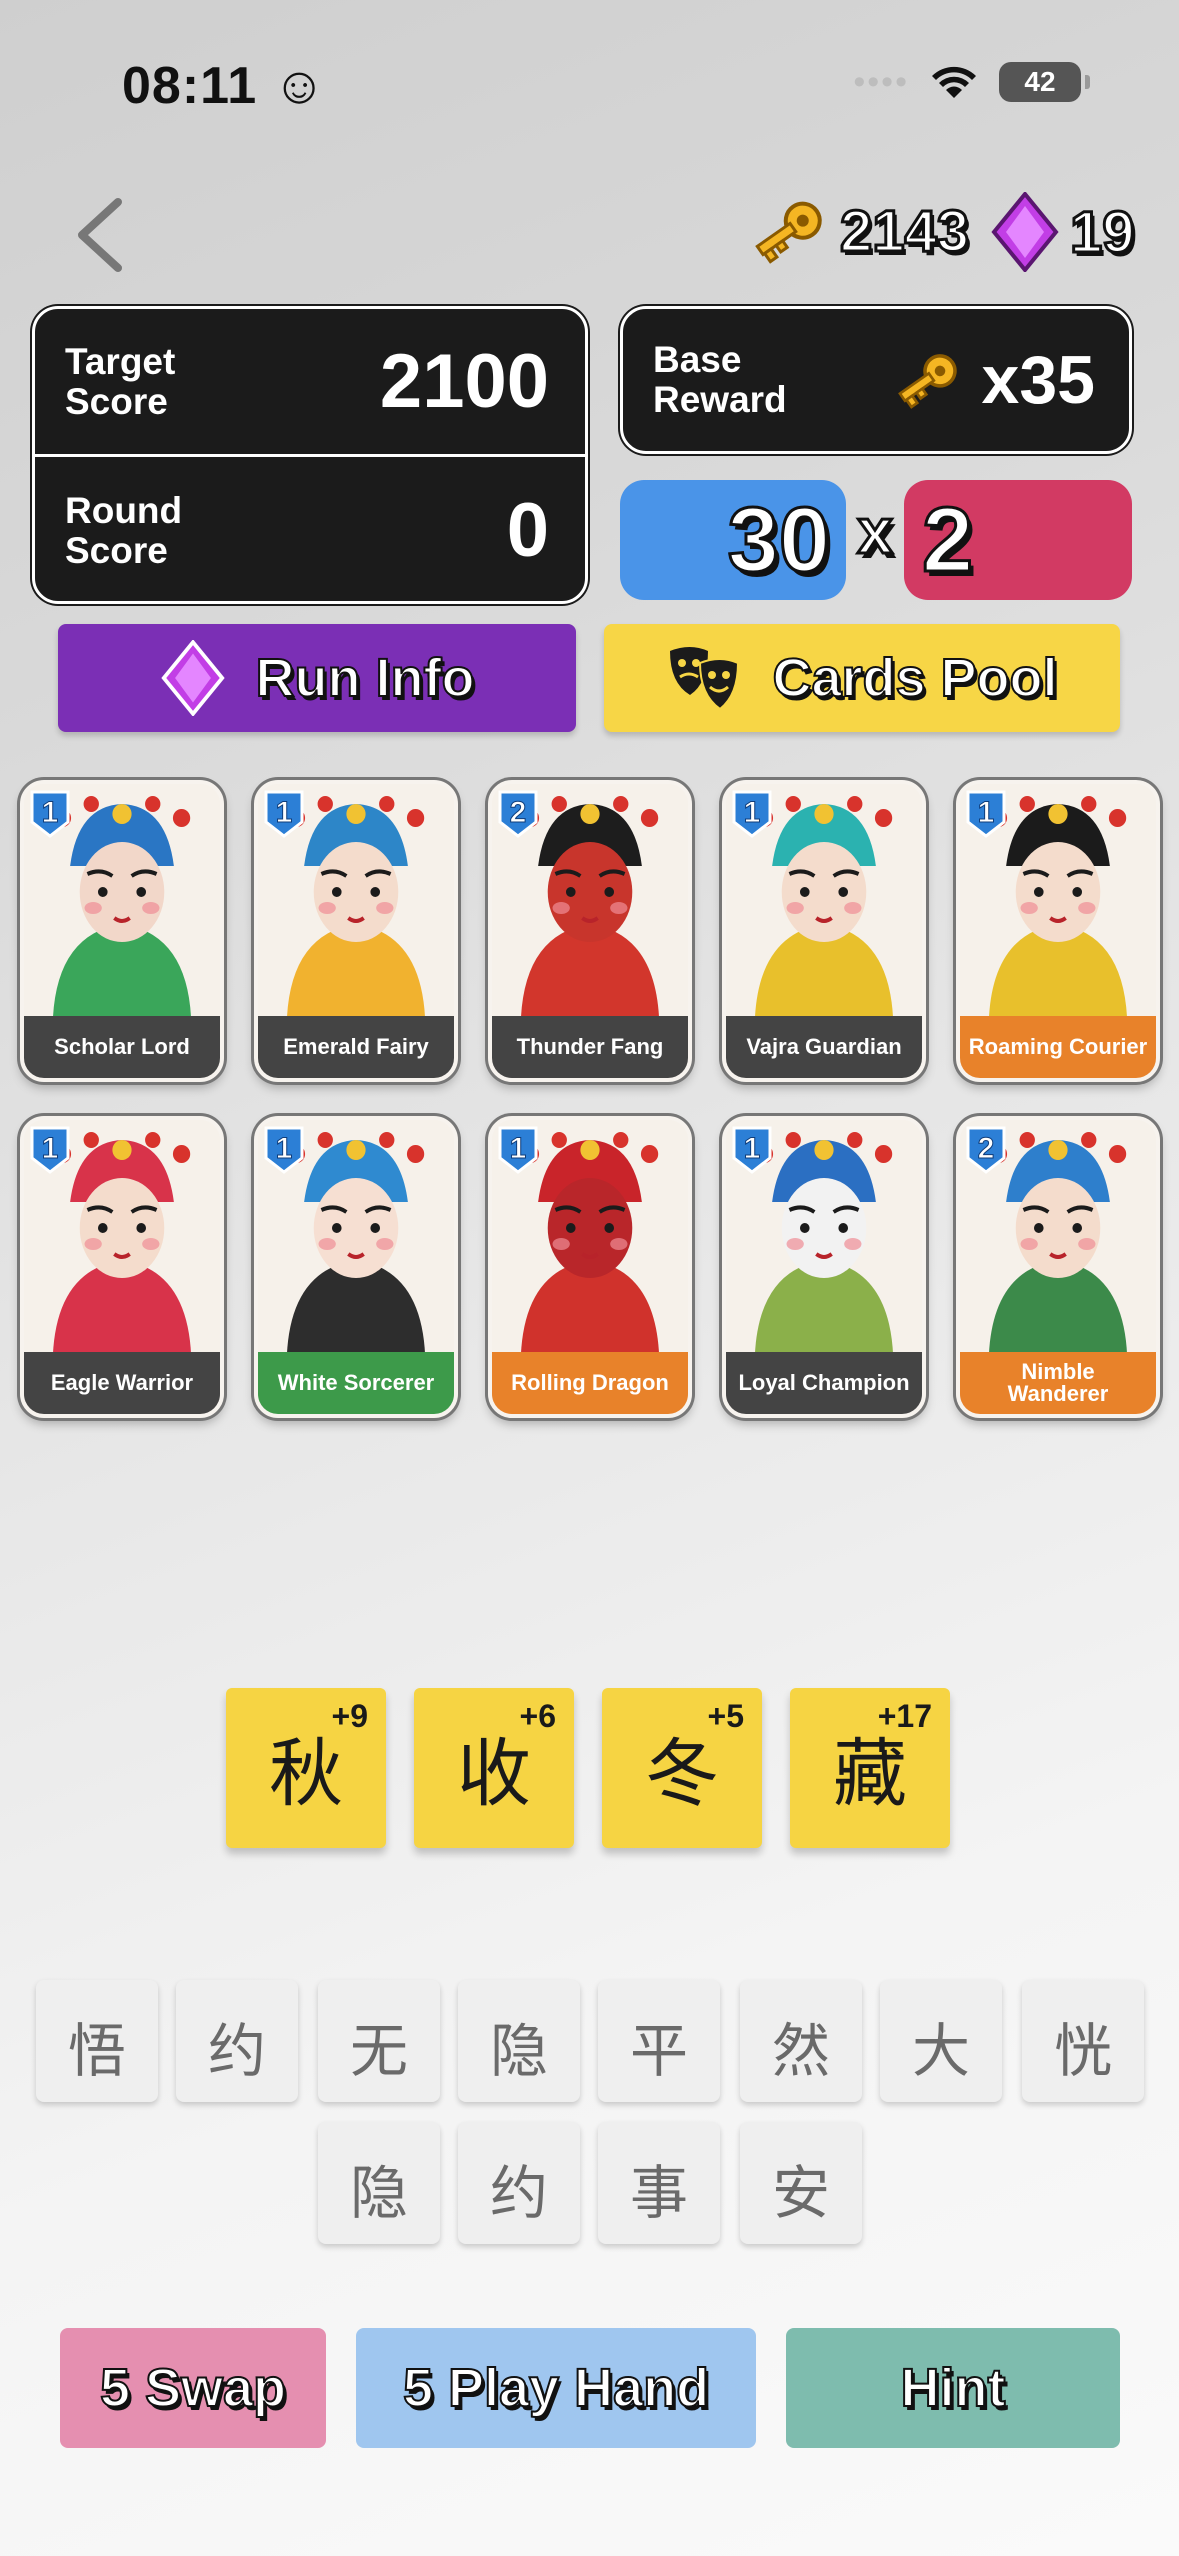  Describe the element at coordinates (682, 1768) in the screenshot. I see `selected-tile: 冬 +5` at that location.